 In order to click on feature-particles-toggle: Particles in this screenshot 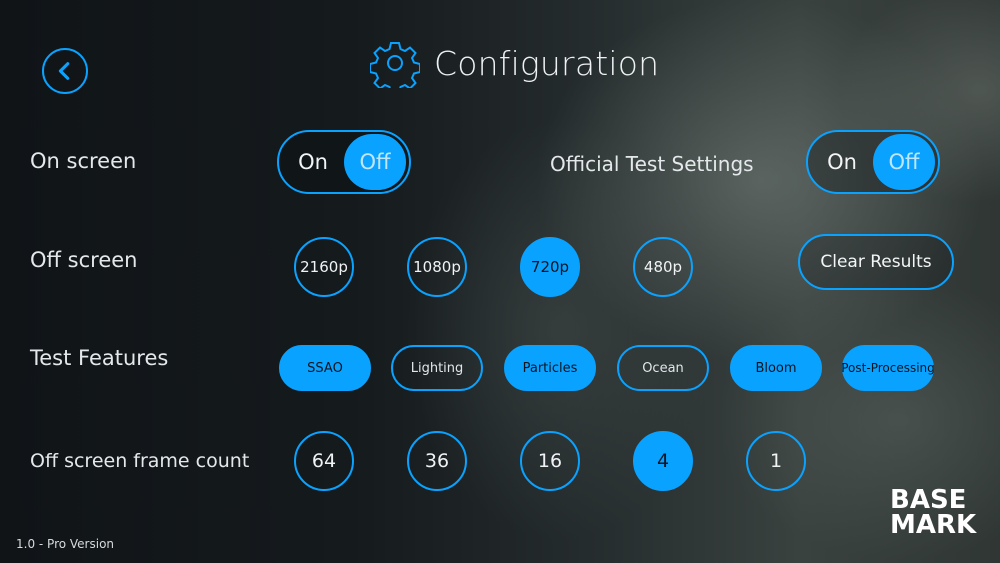, I will do `click(550, 368)`.